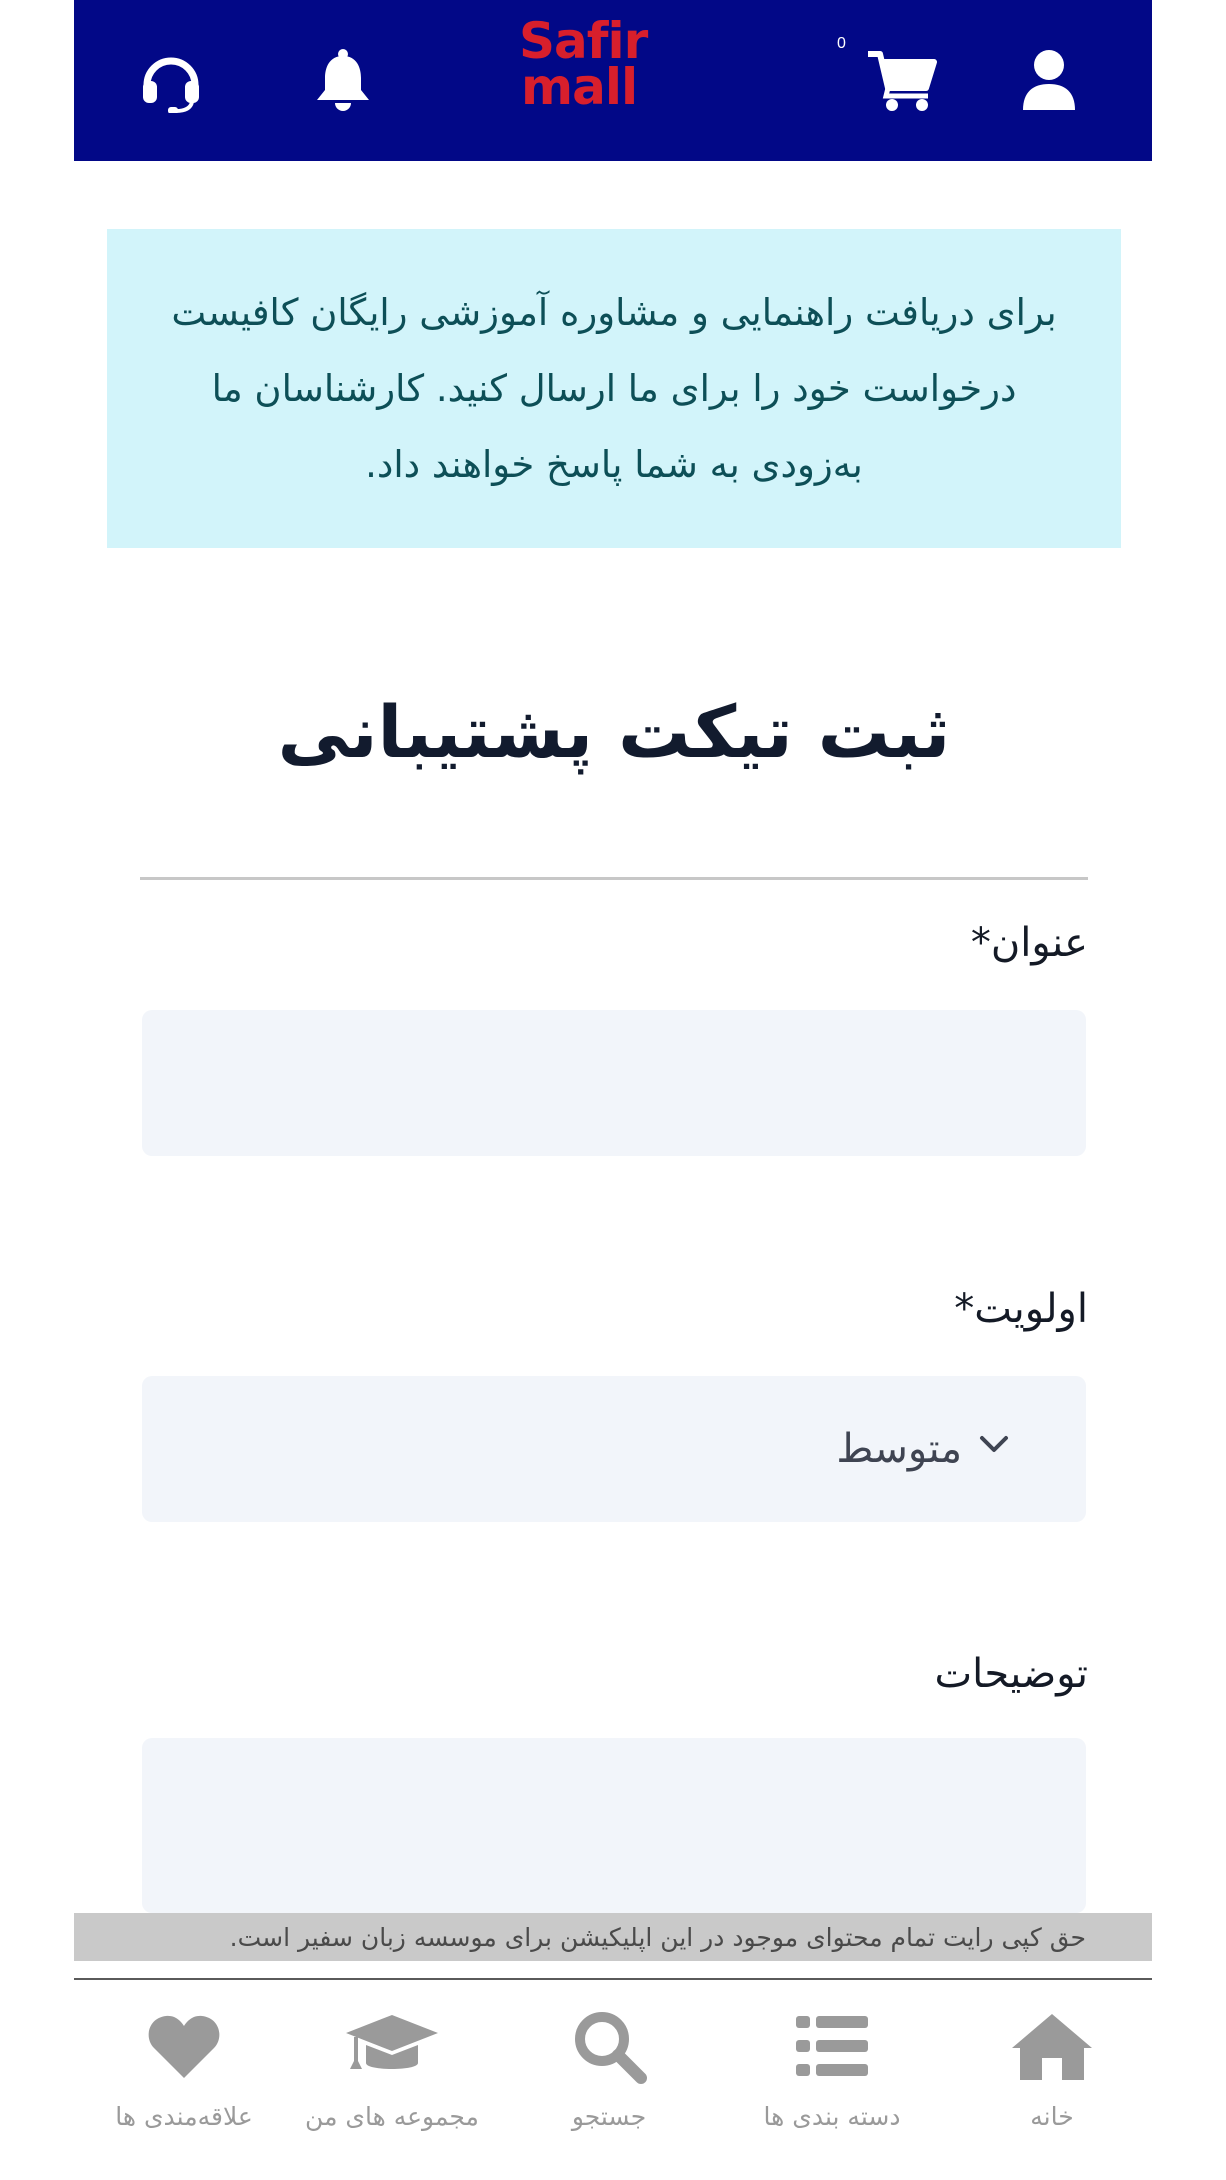 The image size is (1226, 2180). Describe the element at coordinates (614, 1083) in the screenshot. I see `subject-input` at that location.